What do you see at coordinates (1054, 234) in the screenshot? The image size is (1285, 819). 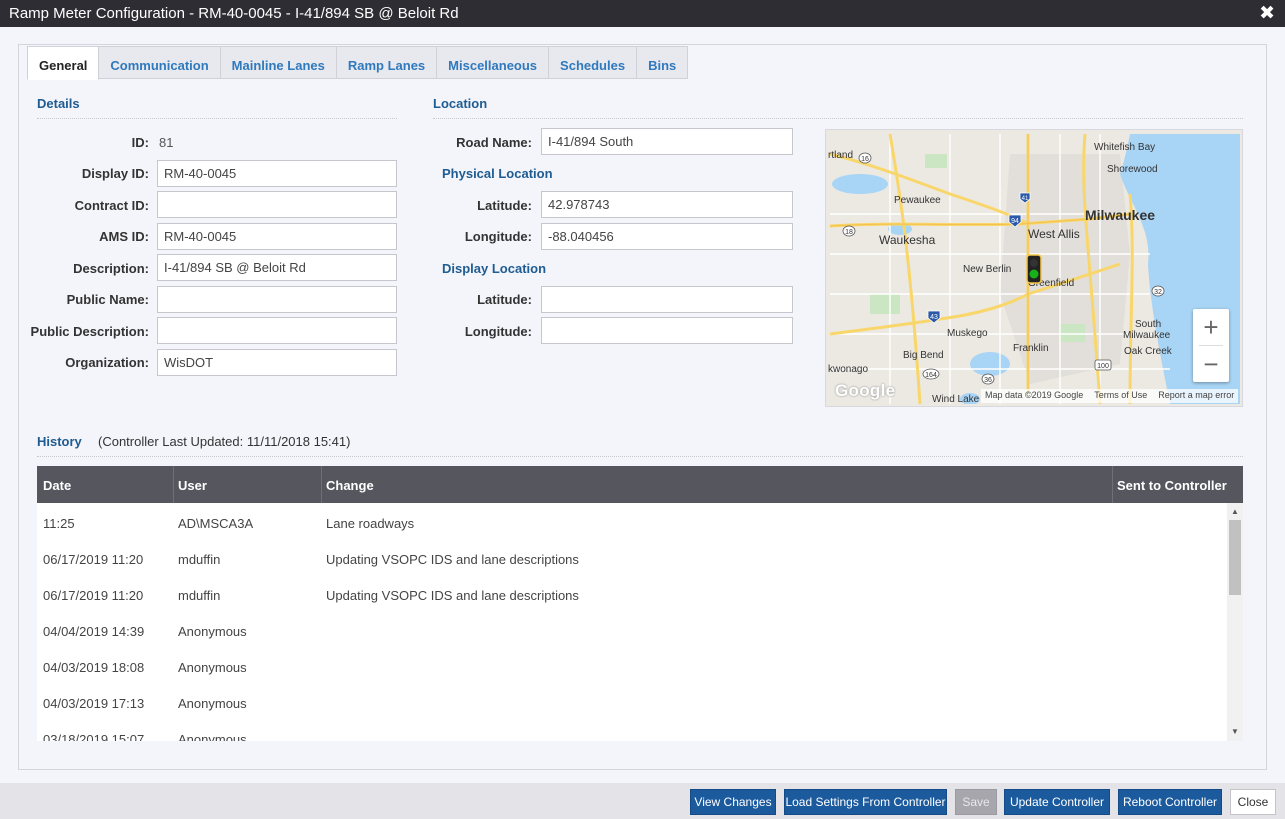 I see `map-label-west-allis: West Allis` at bounding box center [1054, 234].